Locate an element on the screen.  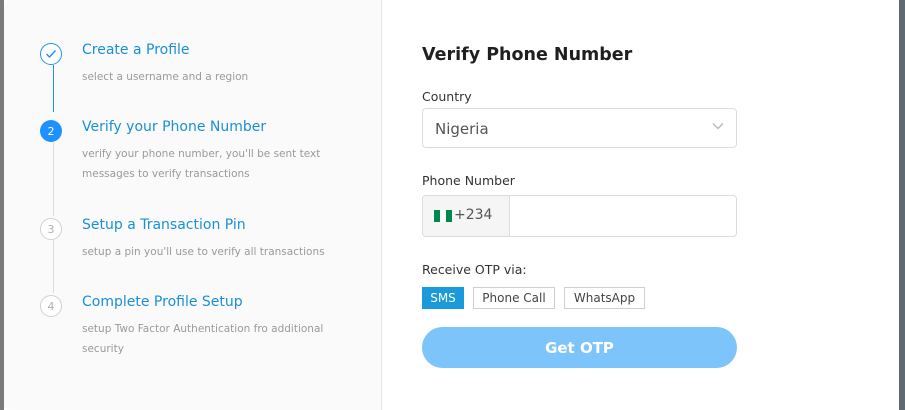
dial-code-selector: +234 is located at coordinates (466, 216).